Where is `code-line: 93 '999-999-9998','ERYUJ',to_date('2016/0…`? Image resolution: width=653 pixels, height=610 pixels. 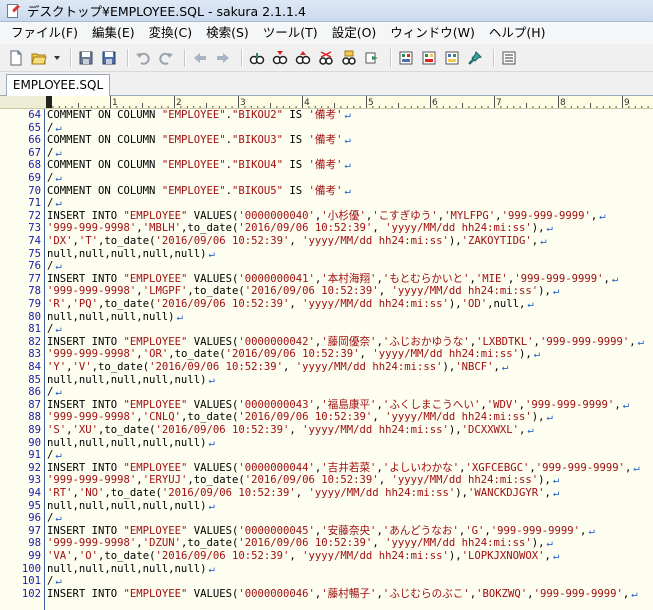 code-line: 93 '999-999-9998','ERYUJ',to_date('2016/0… is located at coordinates (326, 480).